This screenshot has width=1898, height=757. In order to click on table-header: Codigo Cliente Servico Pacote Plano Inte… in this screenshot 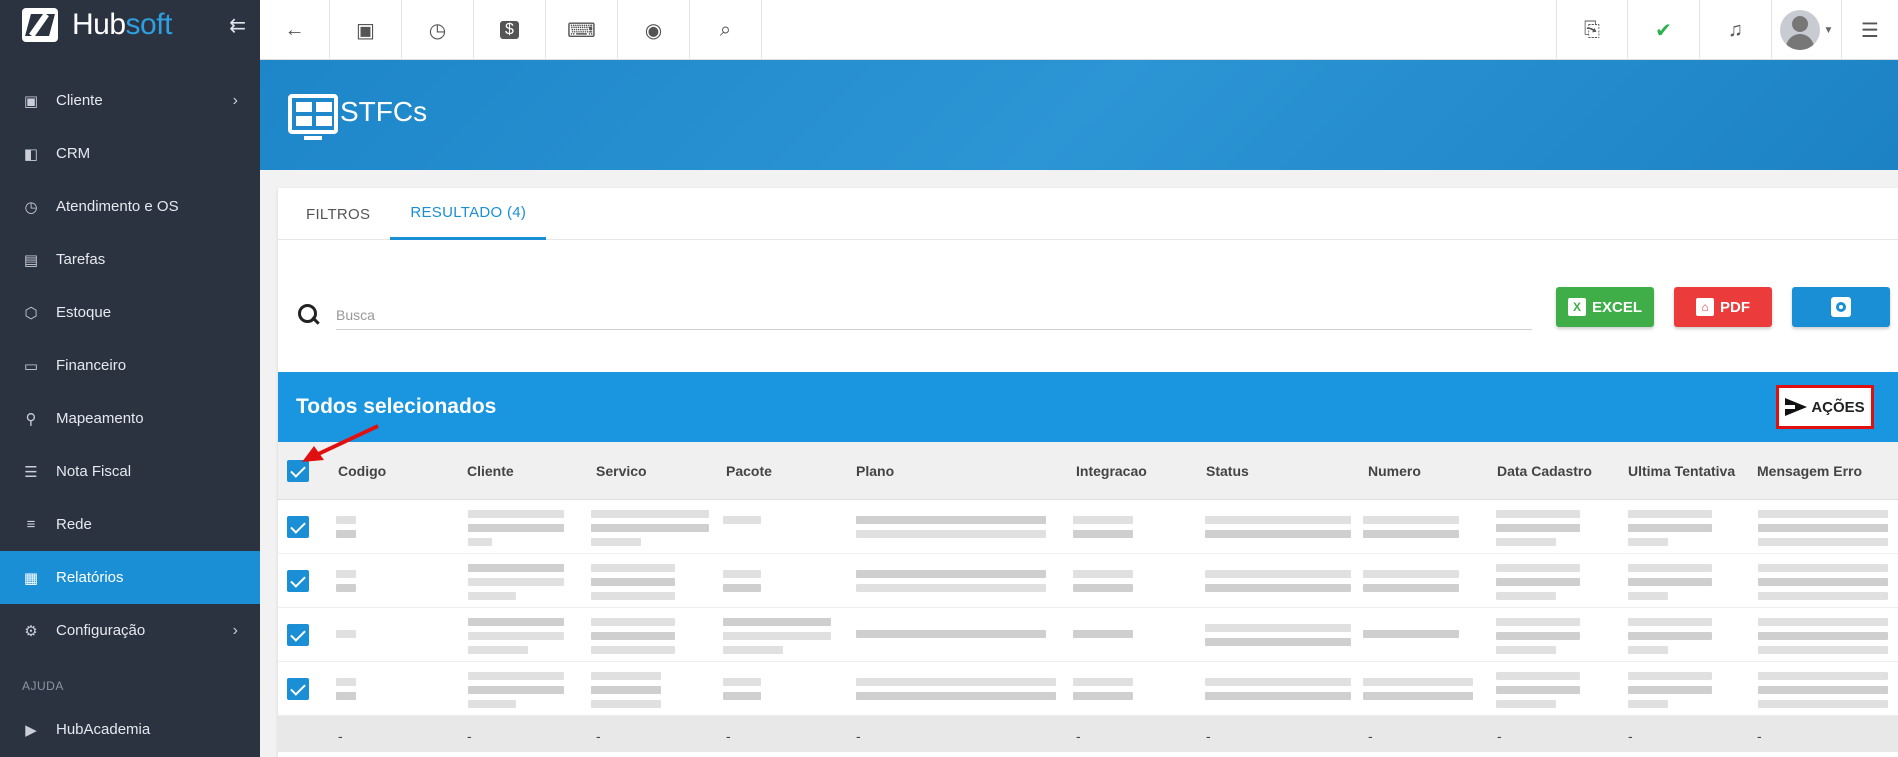, I will do `click(1088, 471)`.